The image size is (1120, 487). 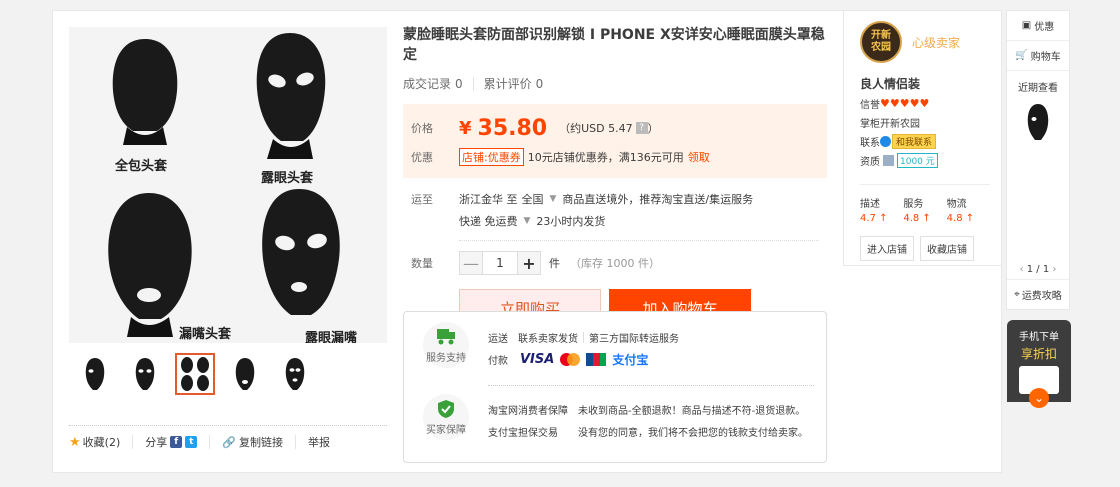 I want to click on rating-describe: 描述 4.7 ↑, so click(x=881, y=209).